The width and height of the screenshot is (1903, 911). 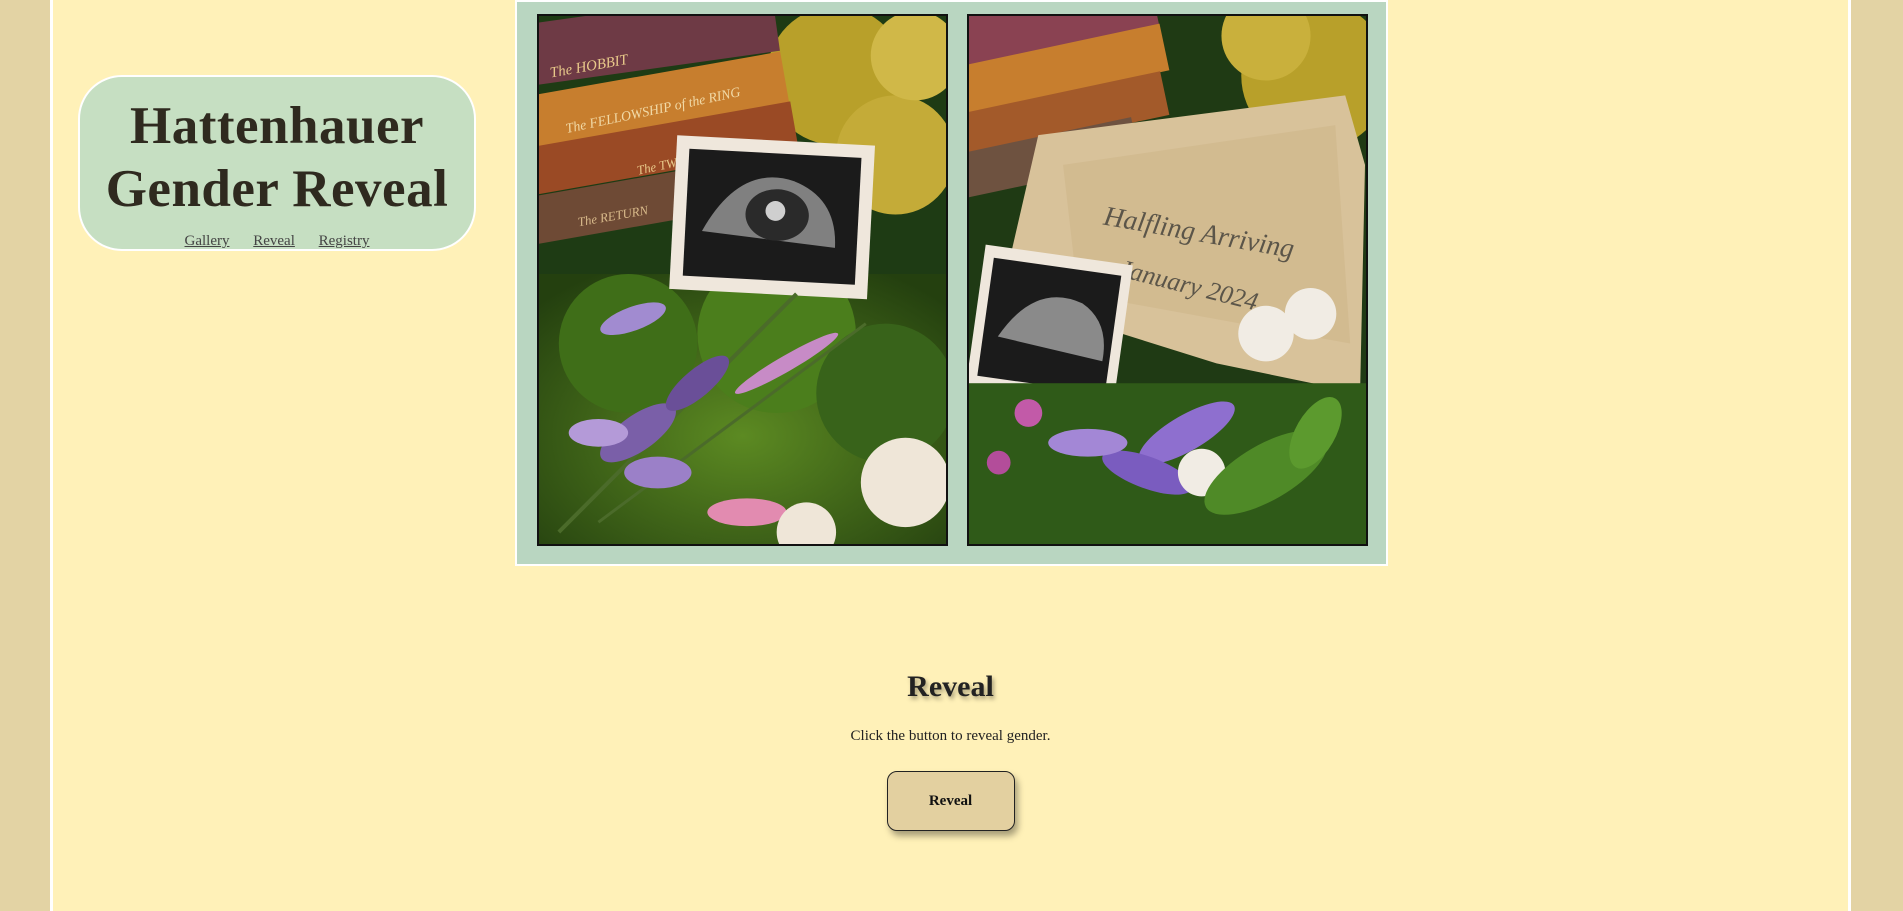 I want to click on reveal-instruction: Click the button to reveal gender., so click(x=950, y=736).